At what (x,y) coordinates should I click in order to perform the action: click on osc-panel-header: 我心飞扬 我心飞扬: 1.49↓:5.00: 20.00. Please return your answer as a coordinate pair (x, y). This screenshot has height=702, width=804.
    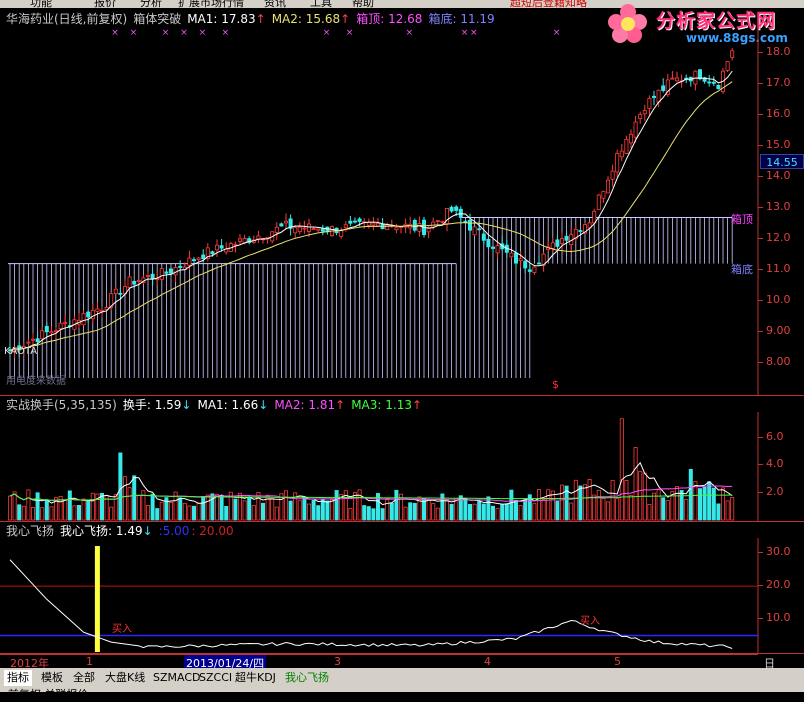
    Looking at the image, I should click on (123, 531).